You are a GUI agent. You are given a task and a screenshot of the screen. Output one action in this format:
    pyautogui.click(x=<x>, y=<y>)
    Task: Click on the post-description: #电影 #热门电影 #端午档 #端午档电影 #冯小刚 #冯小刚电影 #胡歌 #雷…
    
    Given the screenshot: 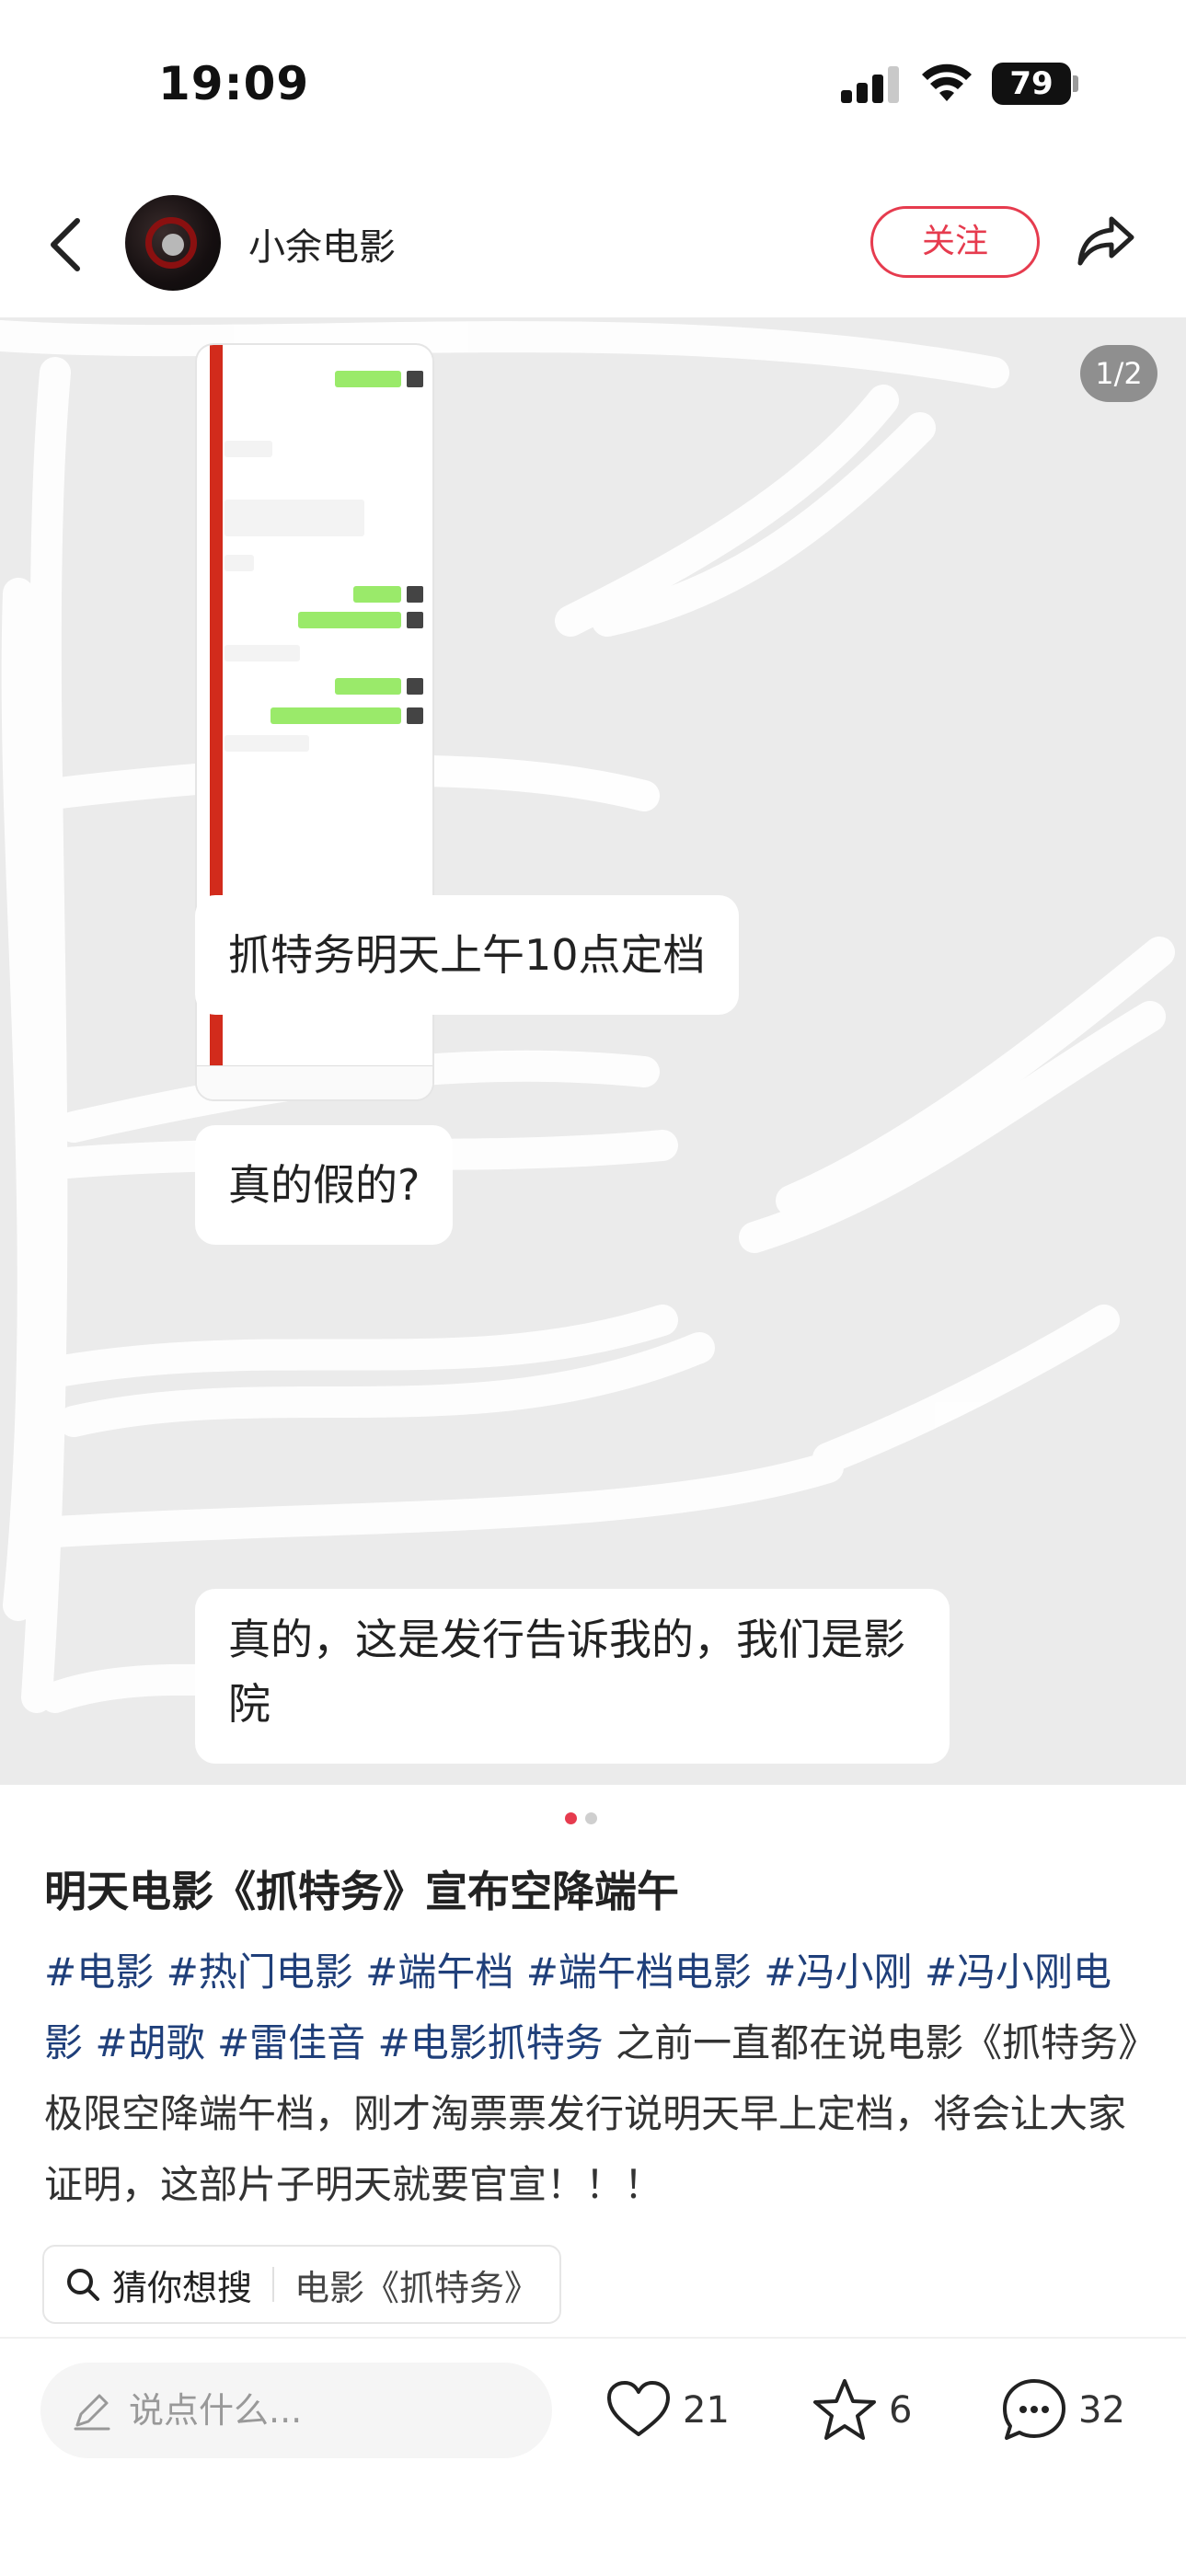 What is the action you would take?
    pyautogui.click(x=594, y=2078)
    